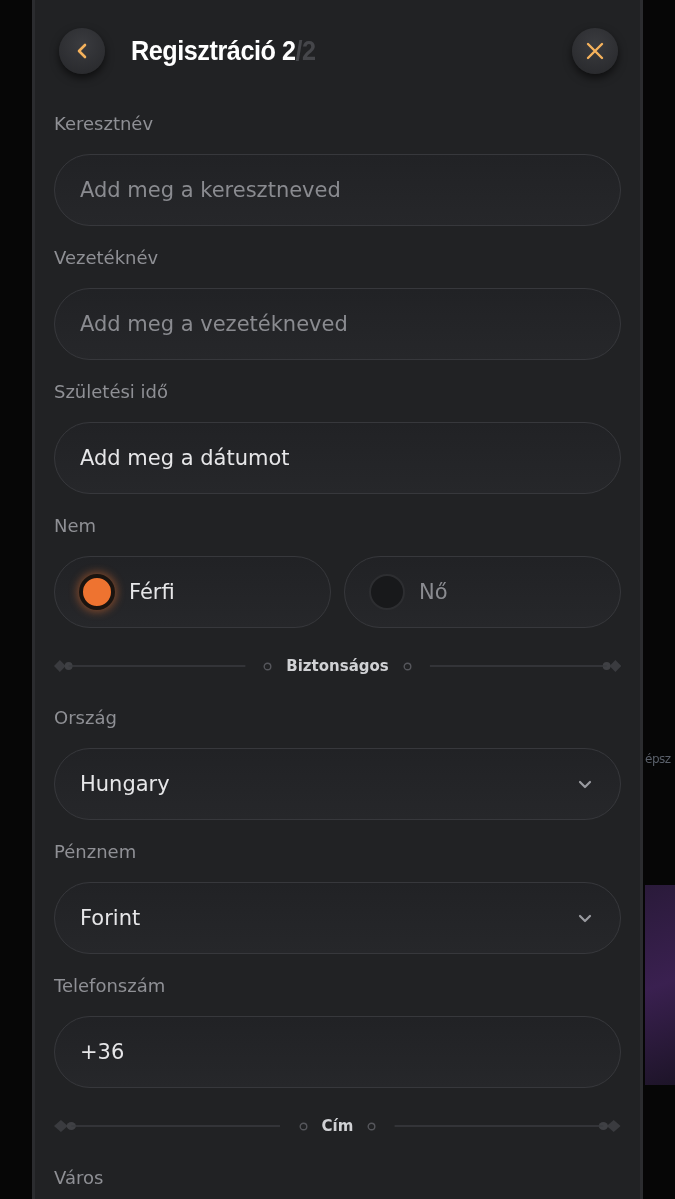 This screenshot has height=1199, width=675. Describe the element at coordinates (152, 592) in the screenshot. I see `radio-label: Férfi` at that location.